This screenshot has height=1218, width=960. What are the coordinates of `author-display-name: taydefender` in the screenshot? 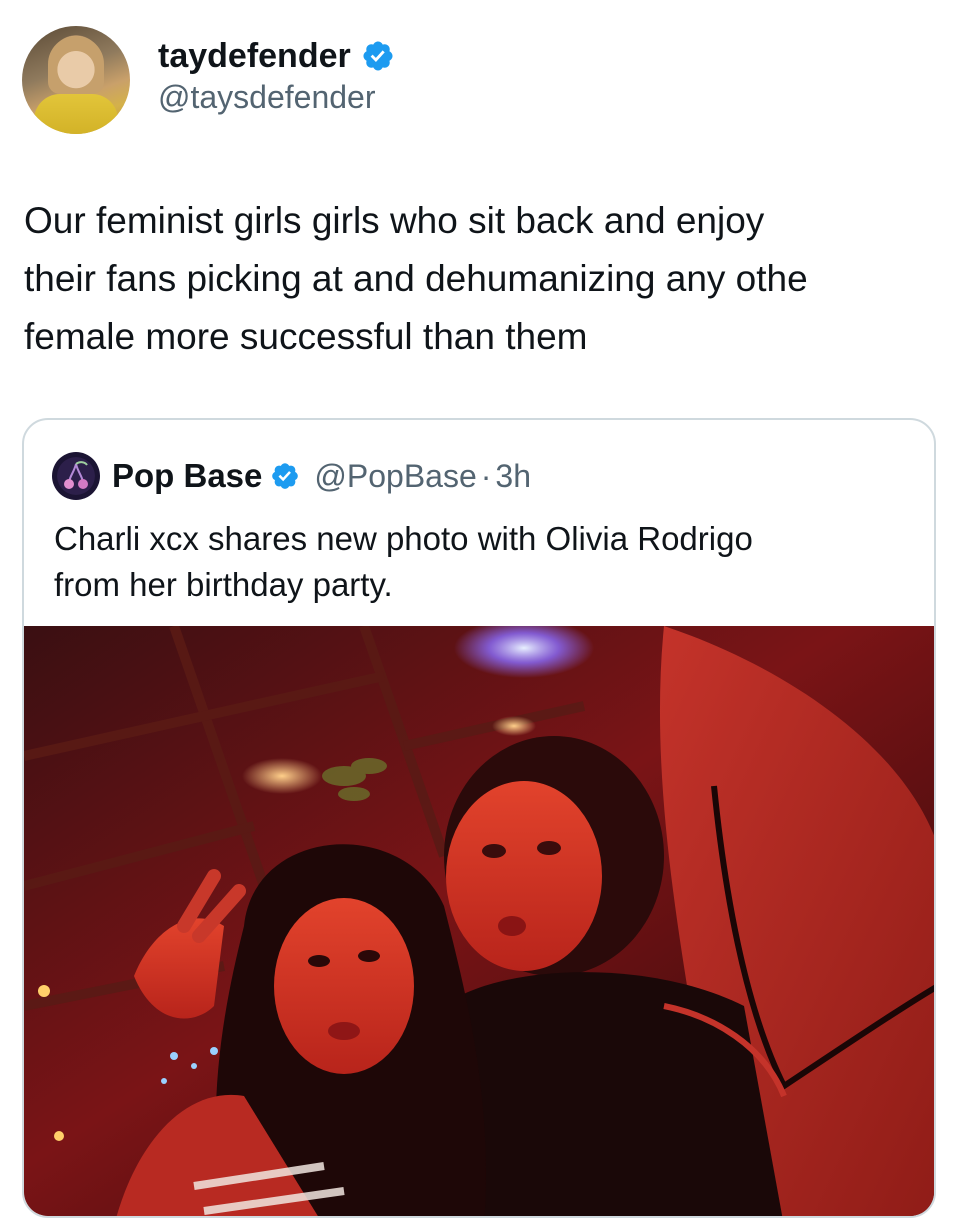 It's located at (254, 56).